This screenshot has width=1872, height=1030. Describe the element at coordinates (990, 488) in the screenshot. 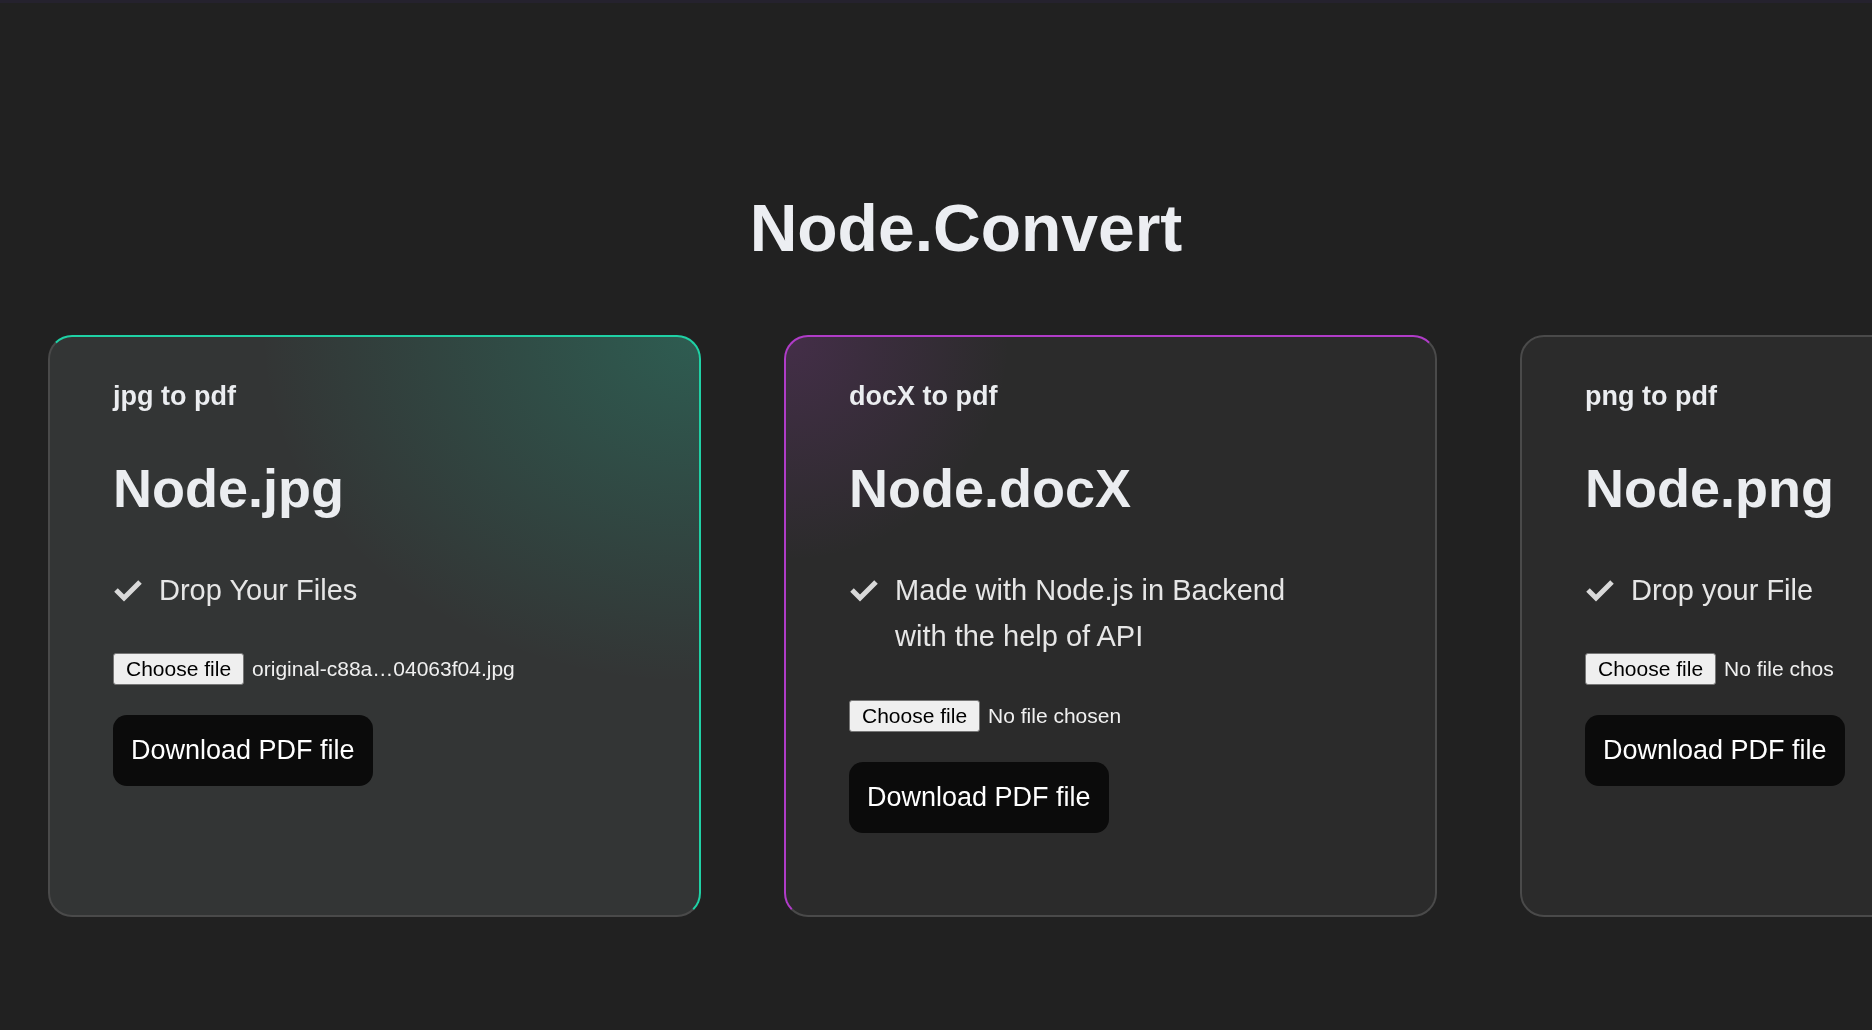

I see `card-heading: Node.docX` at that location.